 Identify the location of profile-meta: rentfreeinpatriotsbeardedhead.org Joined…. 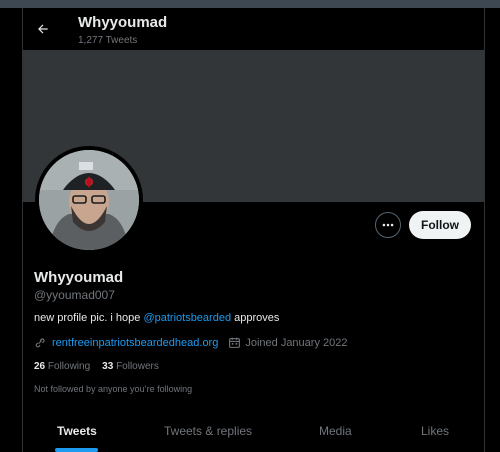
(190, 342).